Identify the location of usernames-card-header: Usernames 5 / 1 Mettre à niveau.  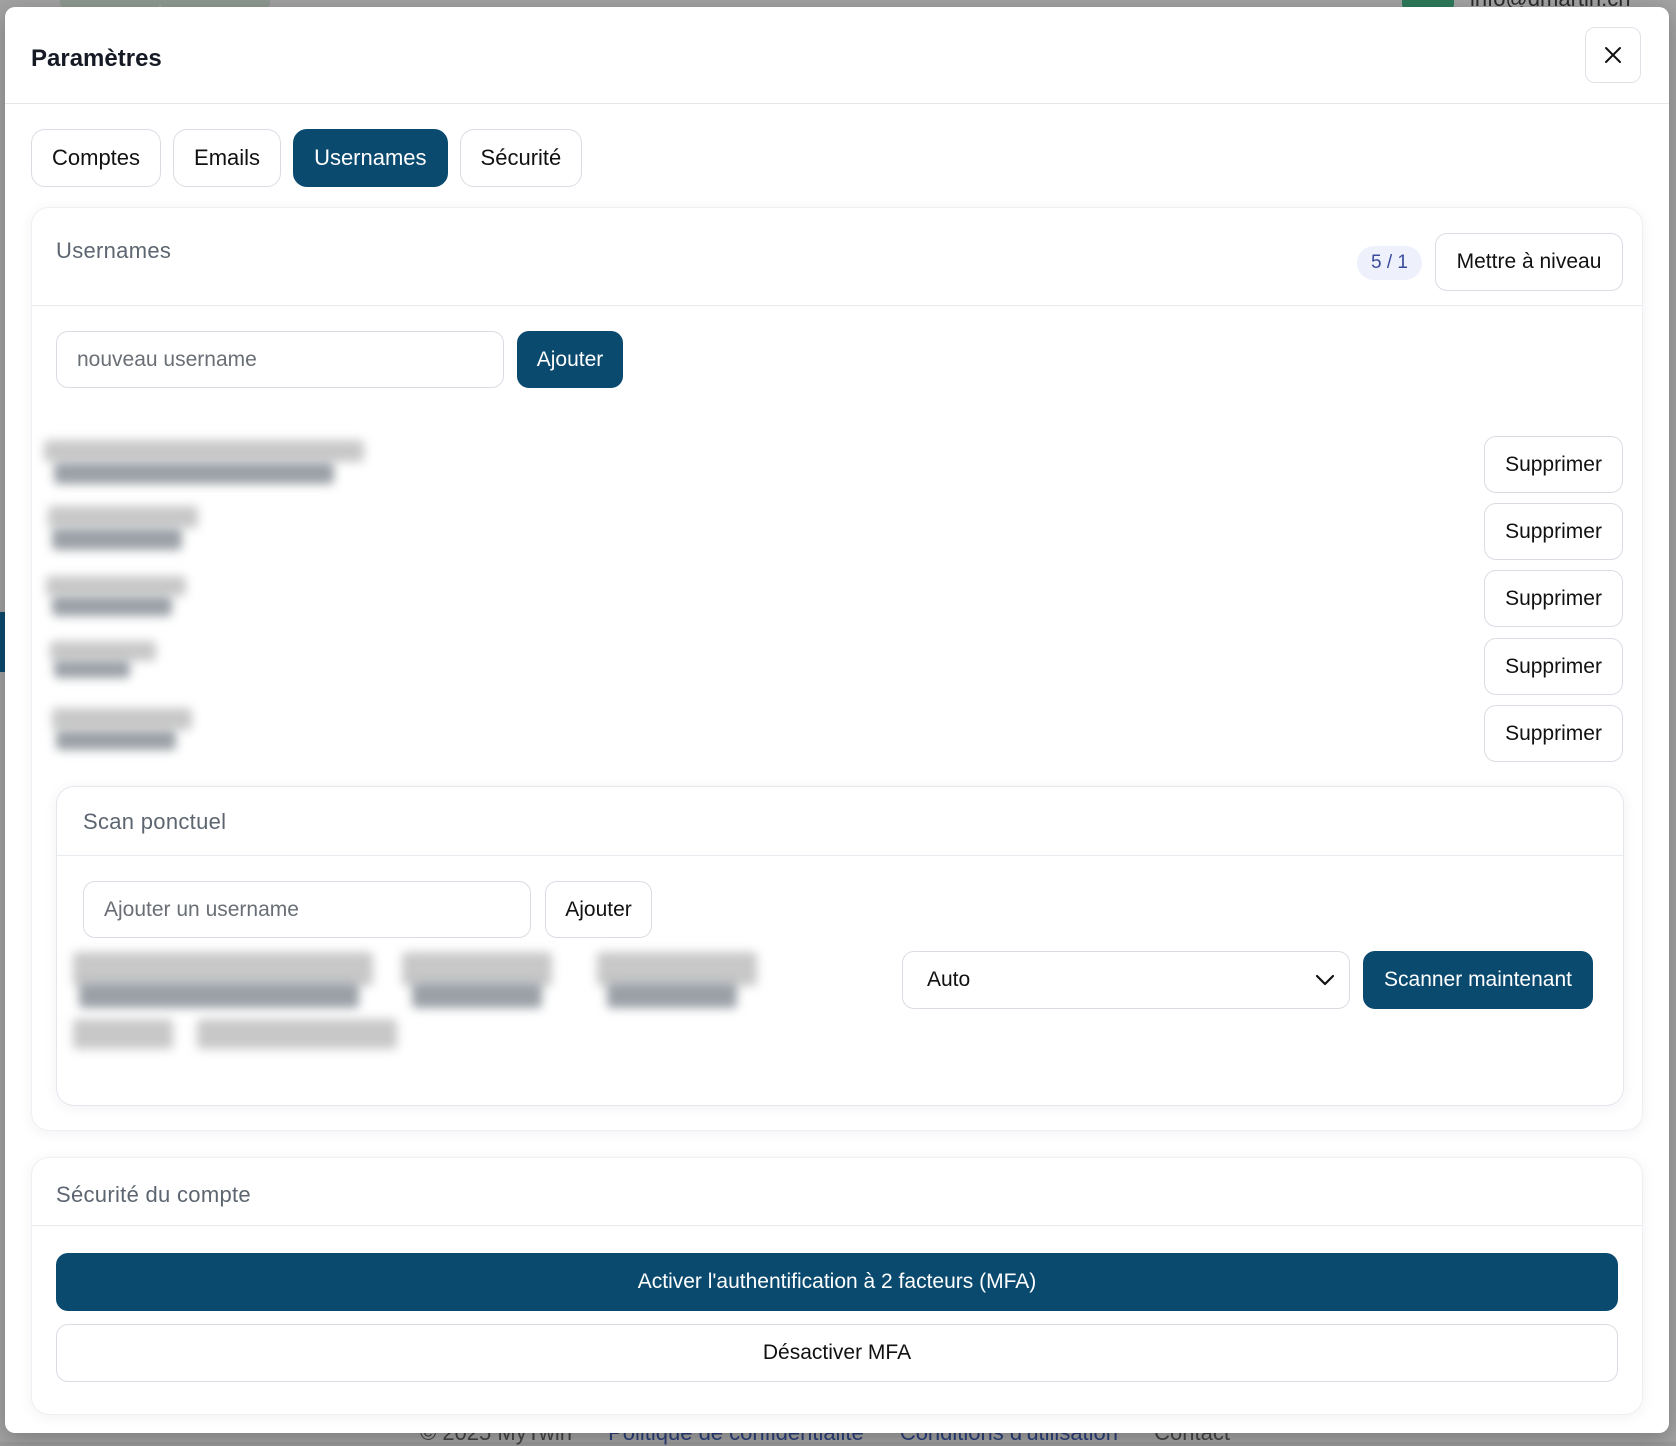
(837, 257).